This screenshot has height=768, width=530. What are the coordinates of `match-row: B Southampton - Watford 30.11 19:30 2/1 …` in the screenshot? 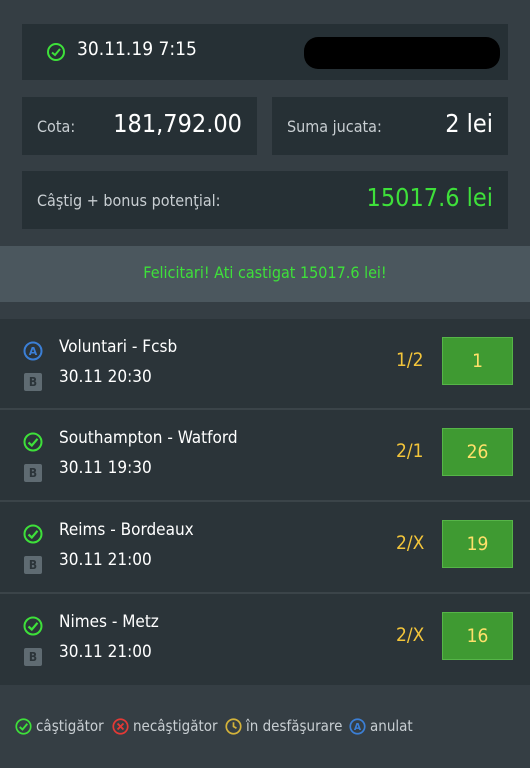 It's located at (265, 455).